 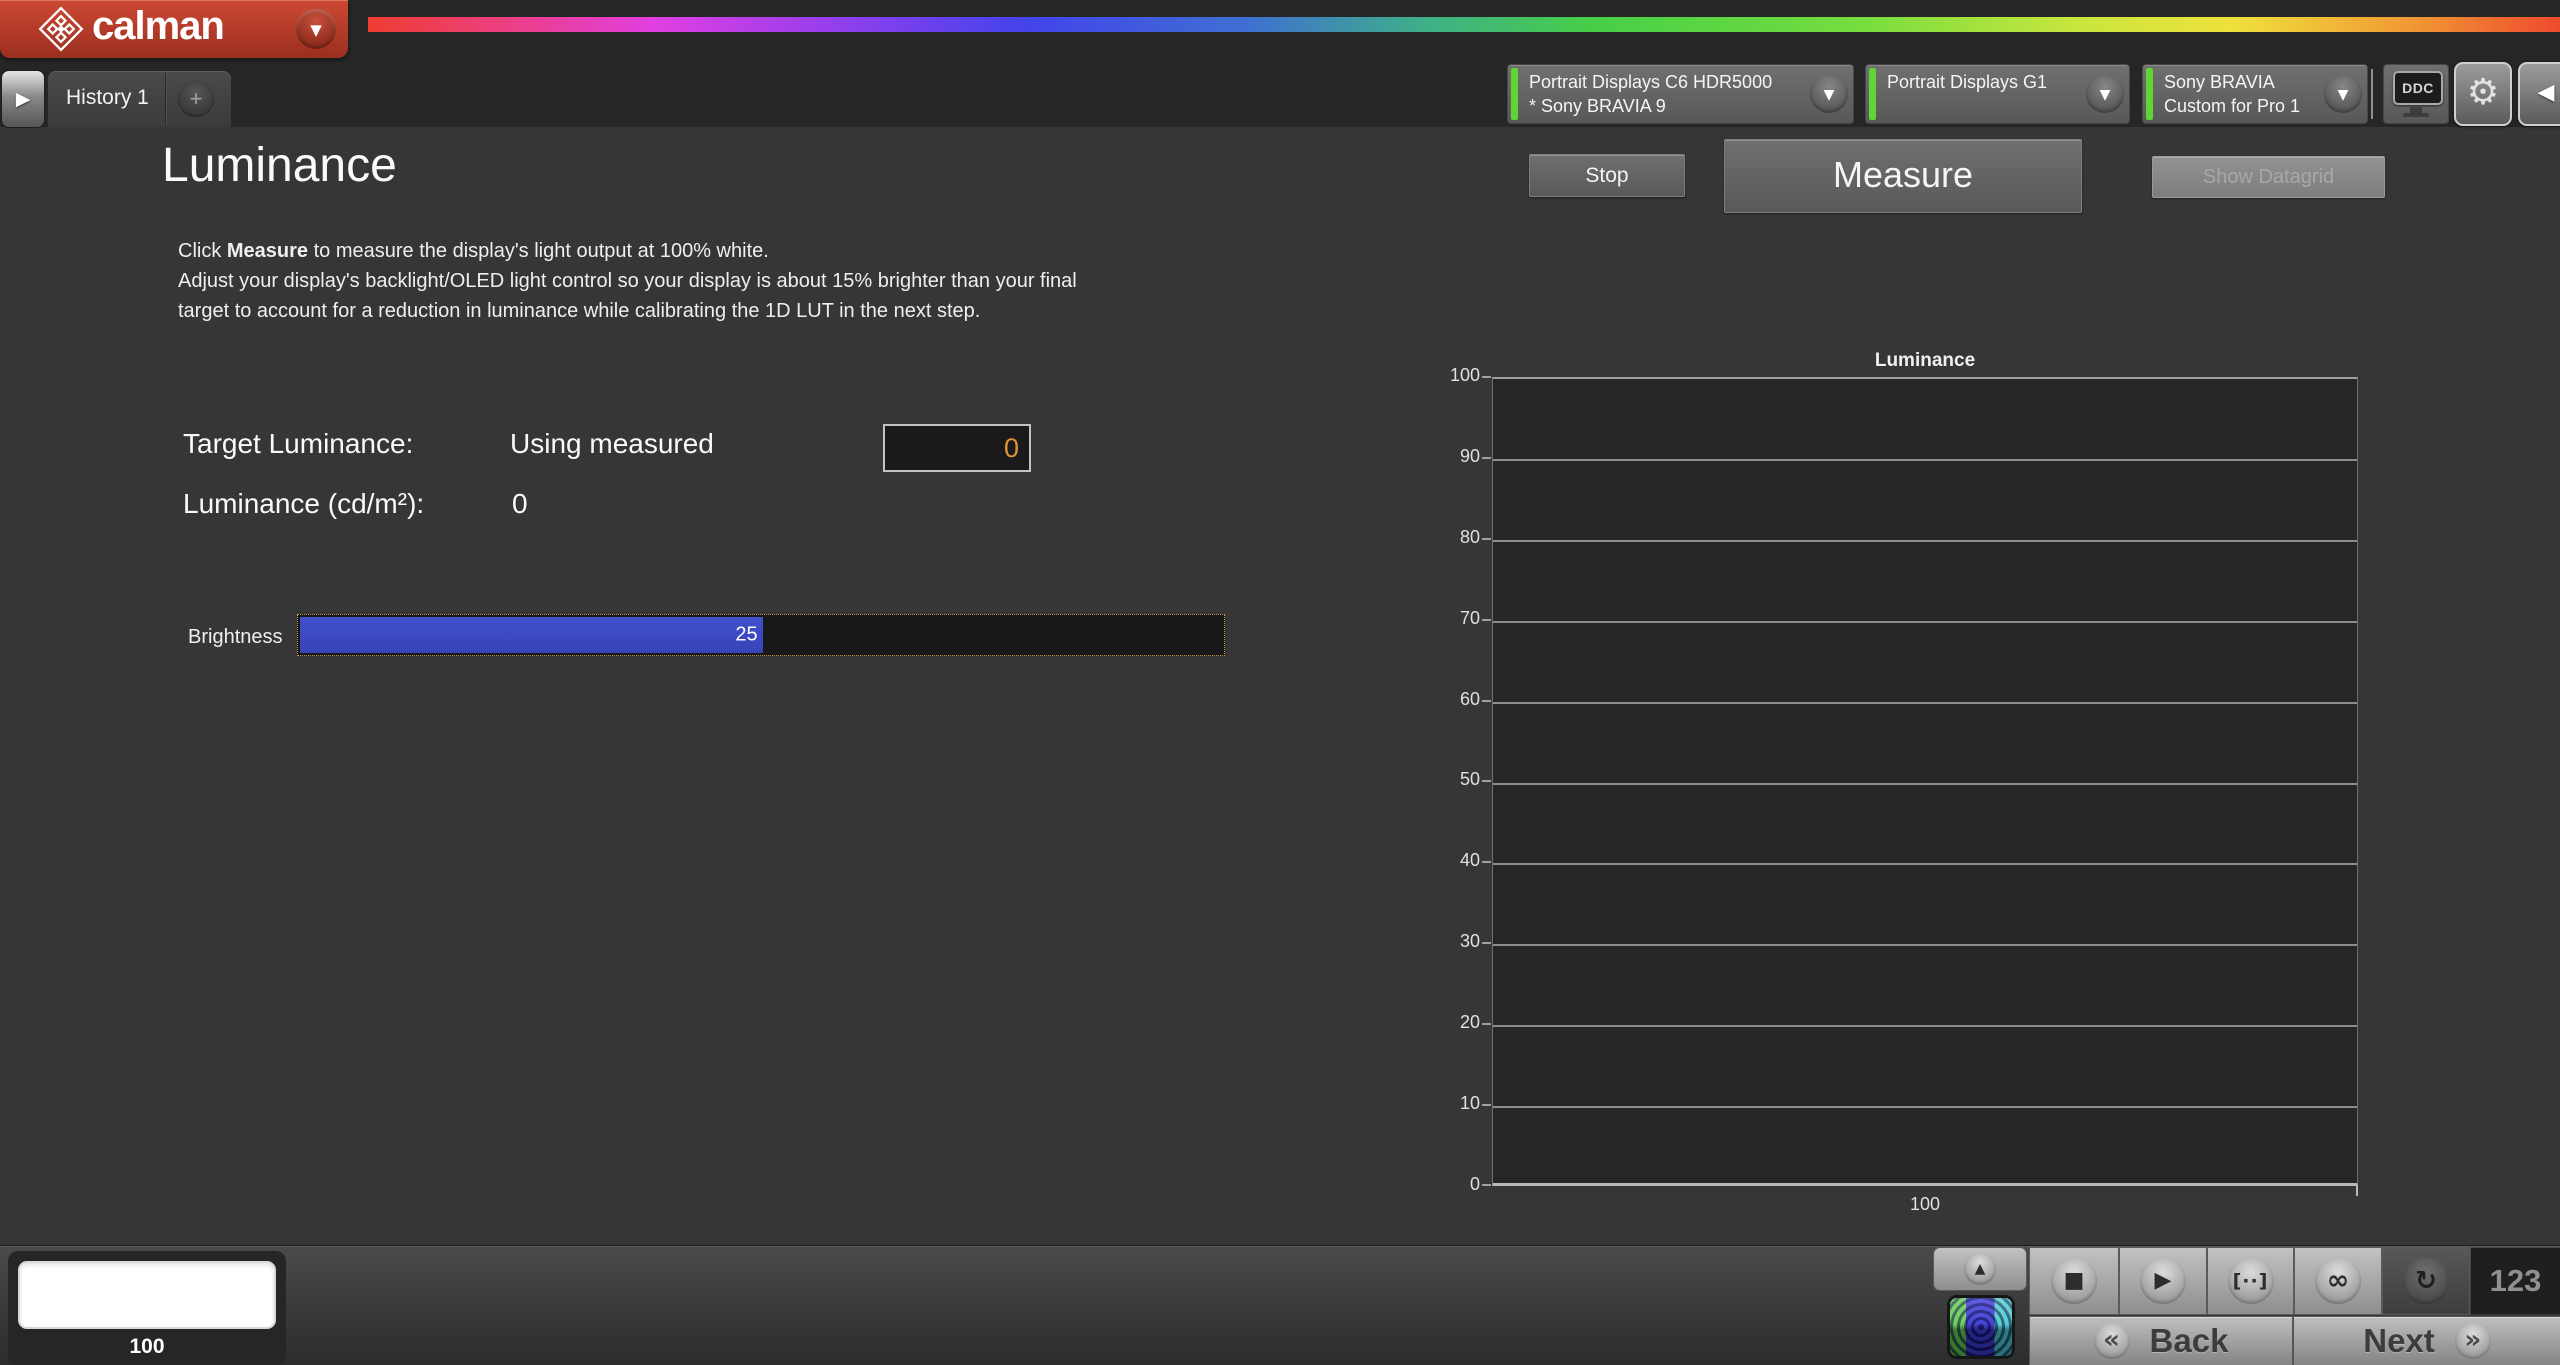 I want to click on measurement-counter: 123, so click(x=2515, y=1281).